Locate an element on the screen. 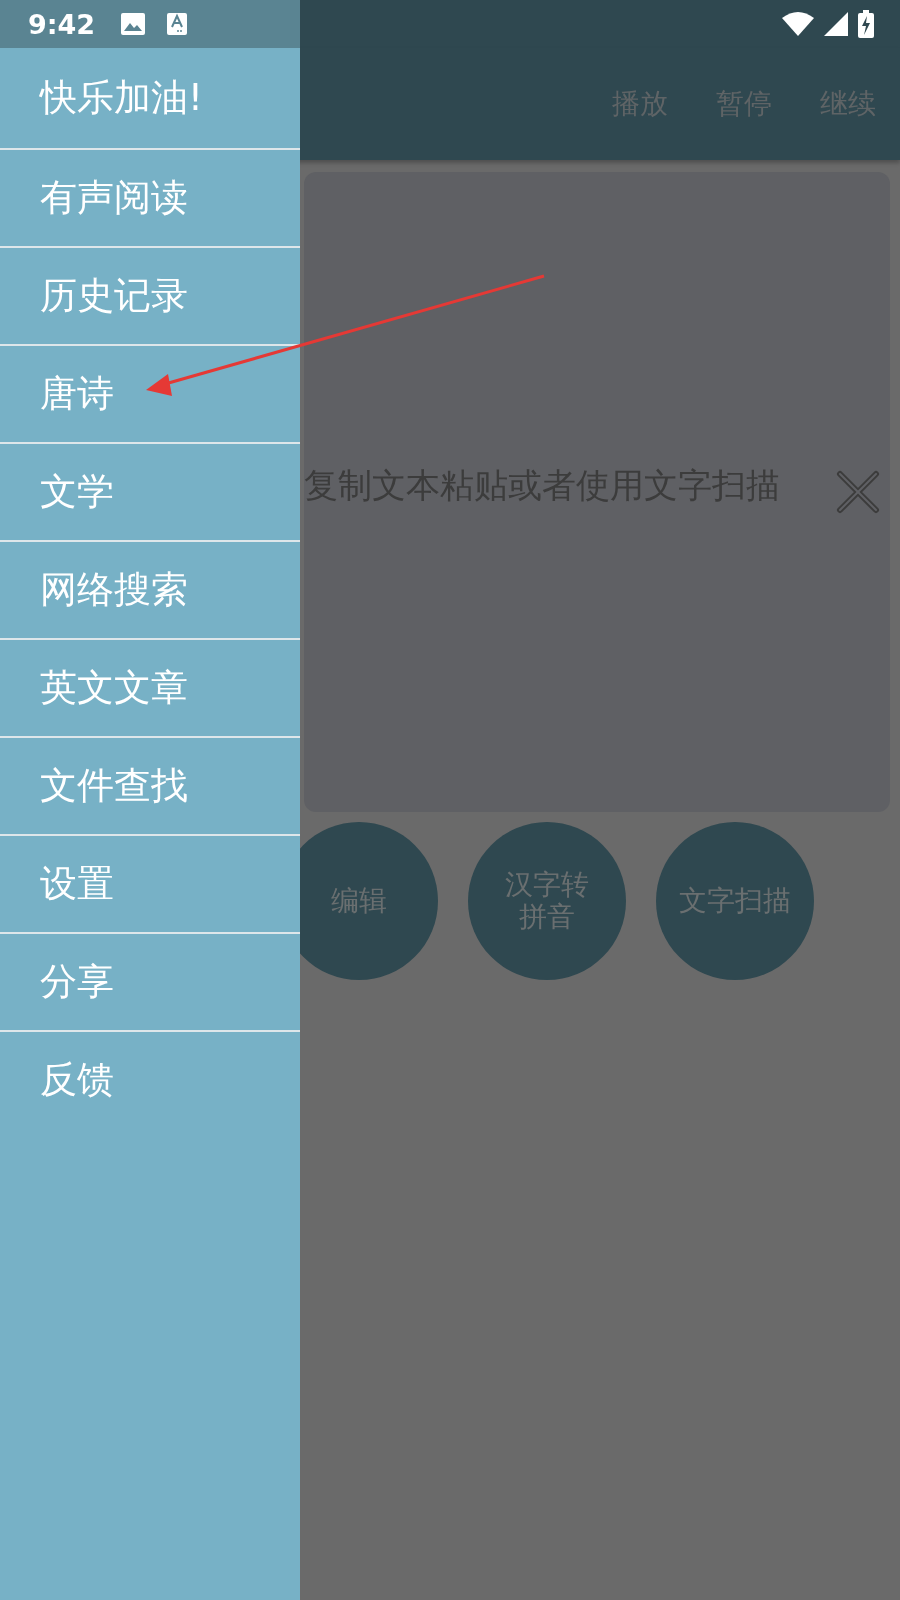 The image size is (900, 1600). round-button: 汉字转 拼音 is located at coordinates (547, 901).